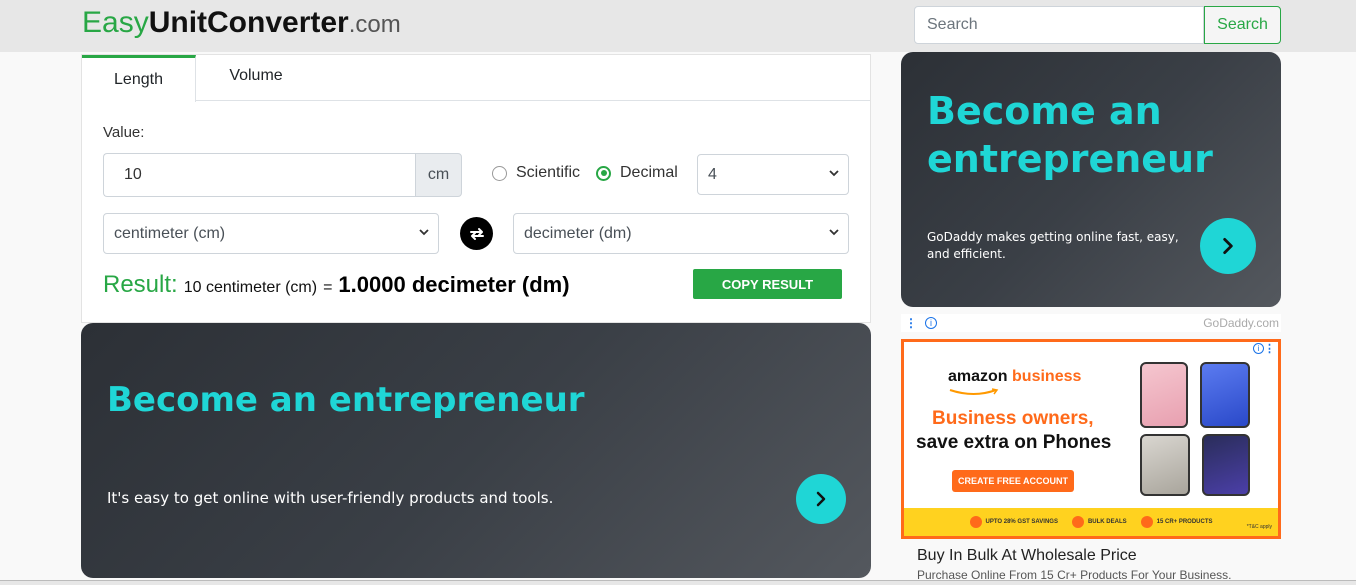 This screenshot has height=585, width=1356. I want to click on decimal-places-value: 4, so click(712, 174).